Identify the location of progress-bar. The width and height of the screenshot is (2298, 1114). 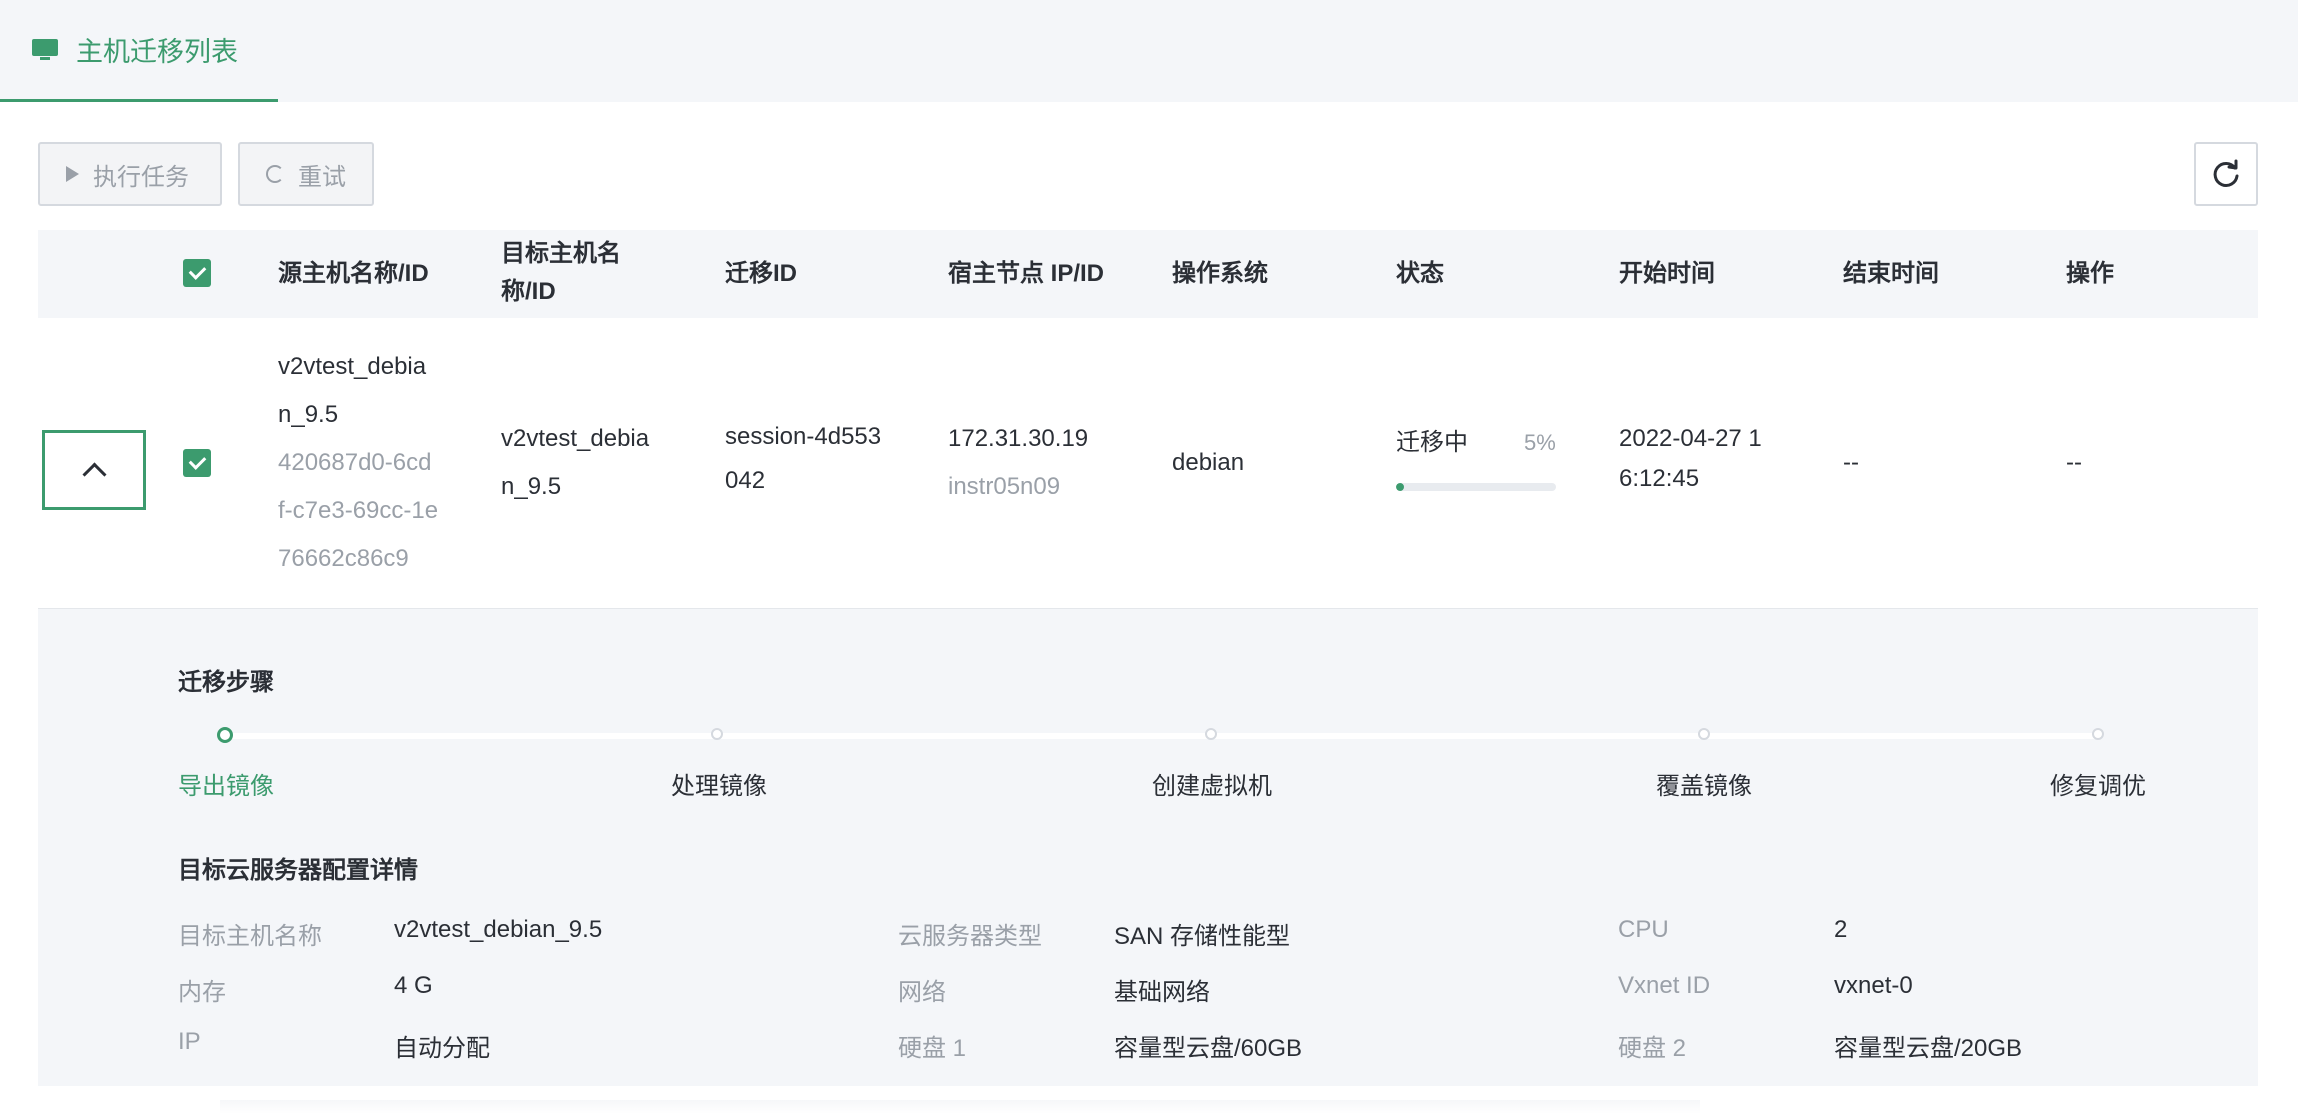
(1476, 487).